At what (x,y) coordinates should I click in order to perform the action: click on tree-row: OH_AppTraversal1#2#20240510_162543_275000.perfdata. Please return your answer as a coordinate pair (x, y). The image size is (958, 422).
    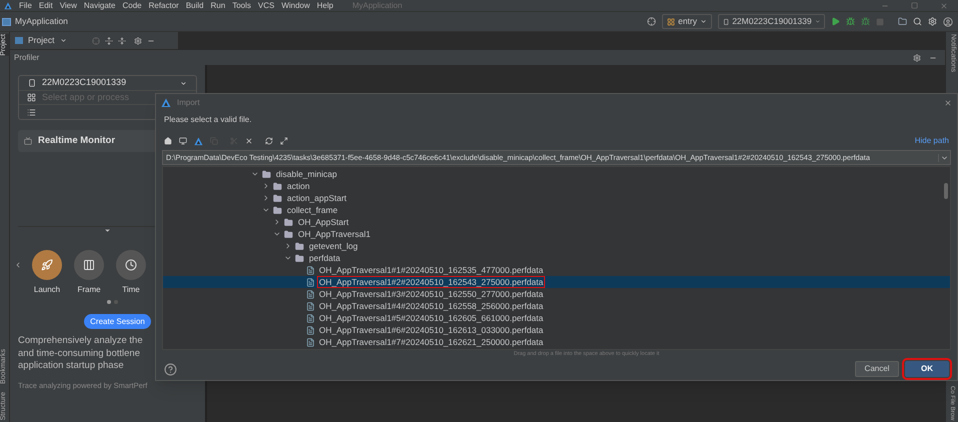
    Looking at the image, I should click on (556, 282).